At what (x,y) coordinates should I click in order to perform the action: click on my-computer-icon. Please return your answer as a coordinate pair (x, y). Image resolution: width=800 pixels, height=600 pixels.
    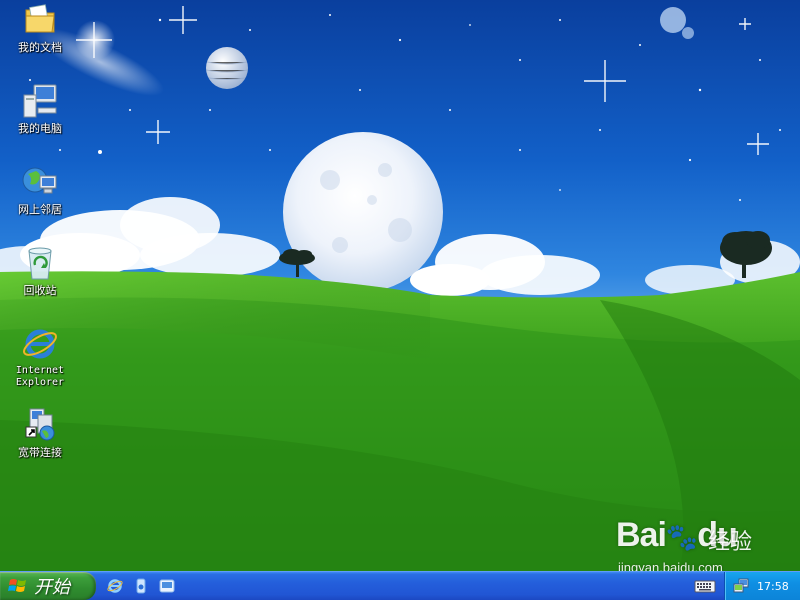
    Looking at the image, I should click on (40, 101).